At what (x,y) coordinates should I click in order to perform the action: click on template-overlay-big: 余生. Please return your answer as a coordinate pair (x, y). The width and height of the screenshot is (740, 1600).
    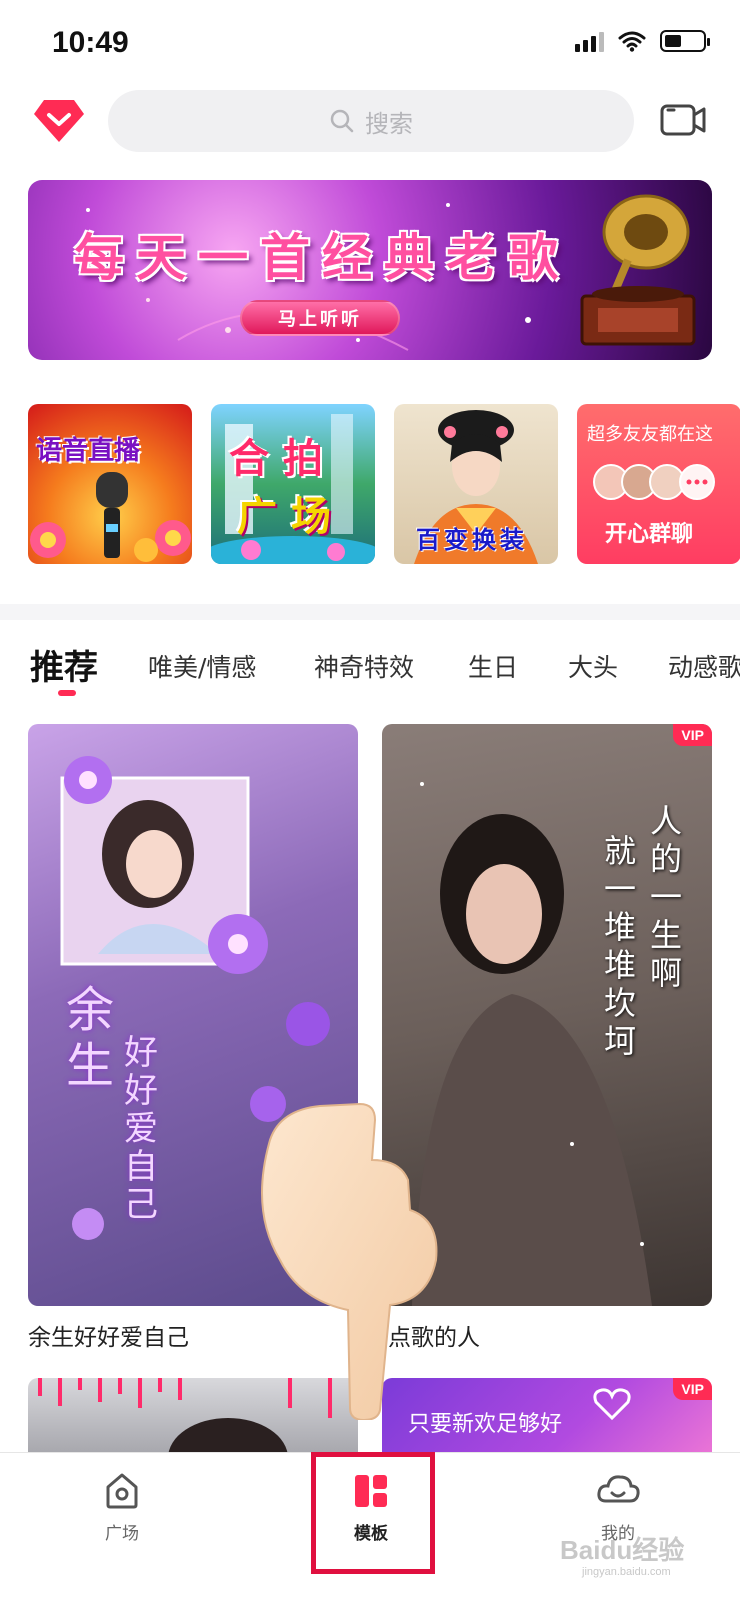
    Looking at the image, I should click on (90, 1038).